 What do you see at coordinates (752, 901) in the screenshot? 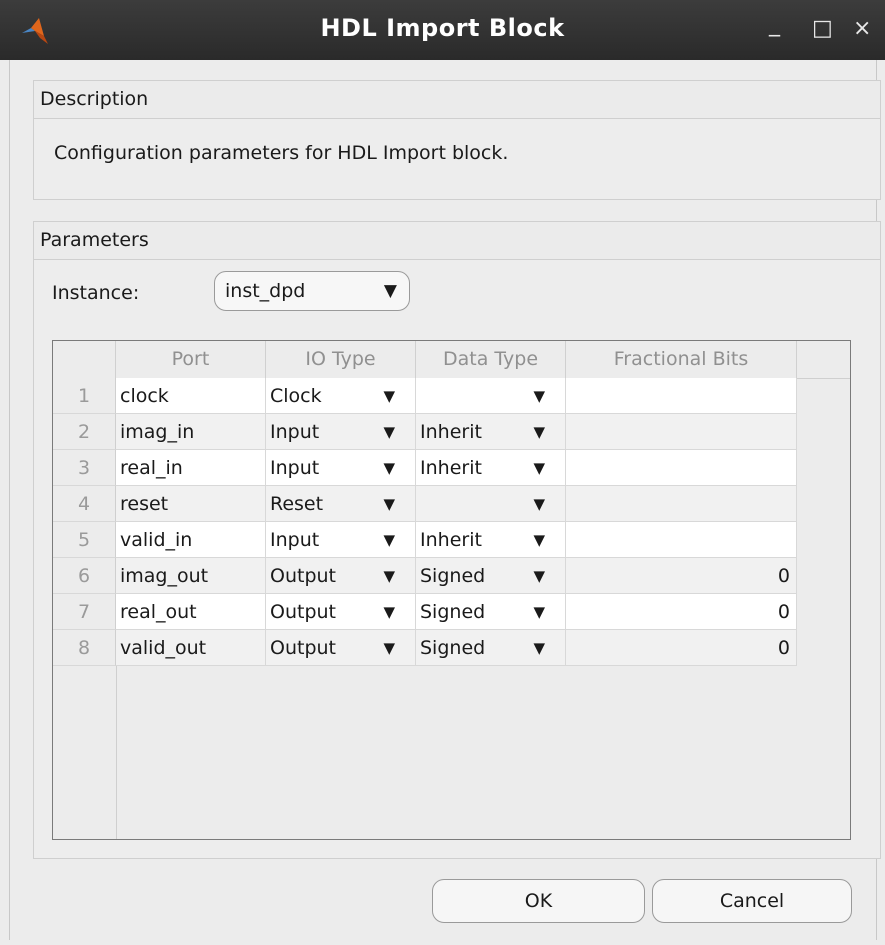
I see `cancel-button: Cancel` at bounding box center [752, 901].